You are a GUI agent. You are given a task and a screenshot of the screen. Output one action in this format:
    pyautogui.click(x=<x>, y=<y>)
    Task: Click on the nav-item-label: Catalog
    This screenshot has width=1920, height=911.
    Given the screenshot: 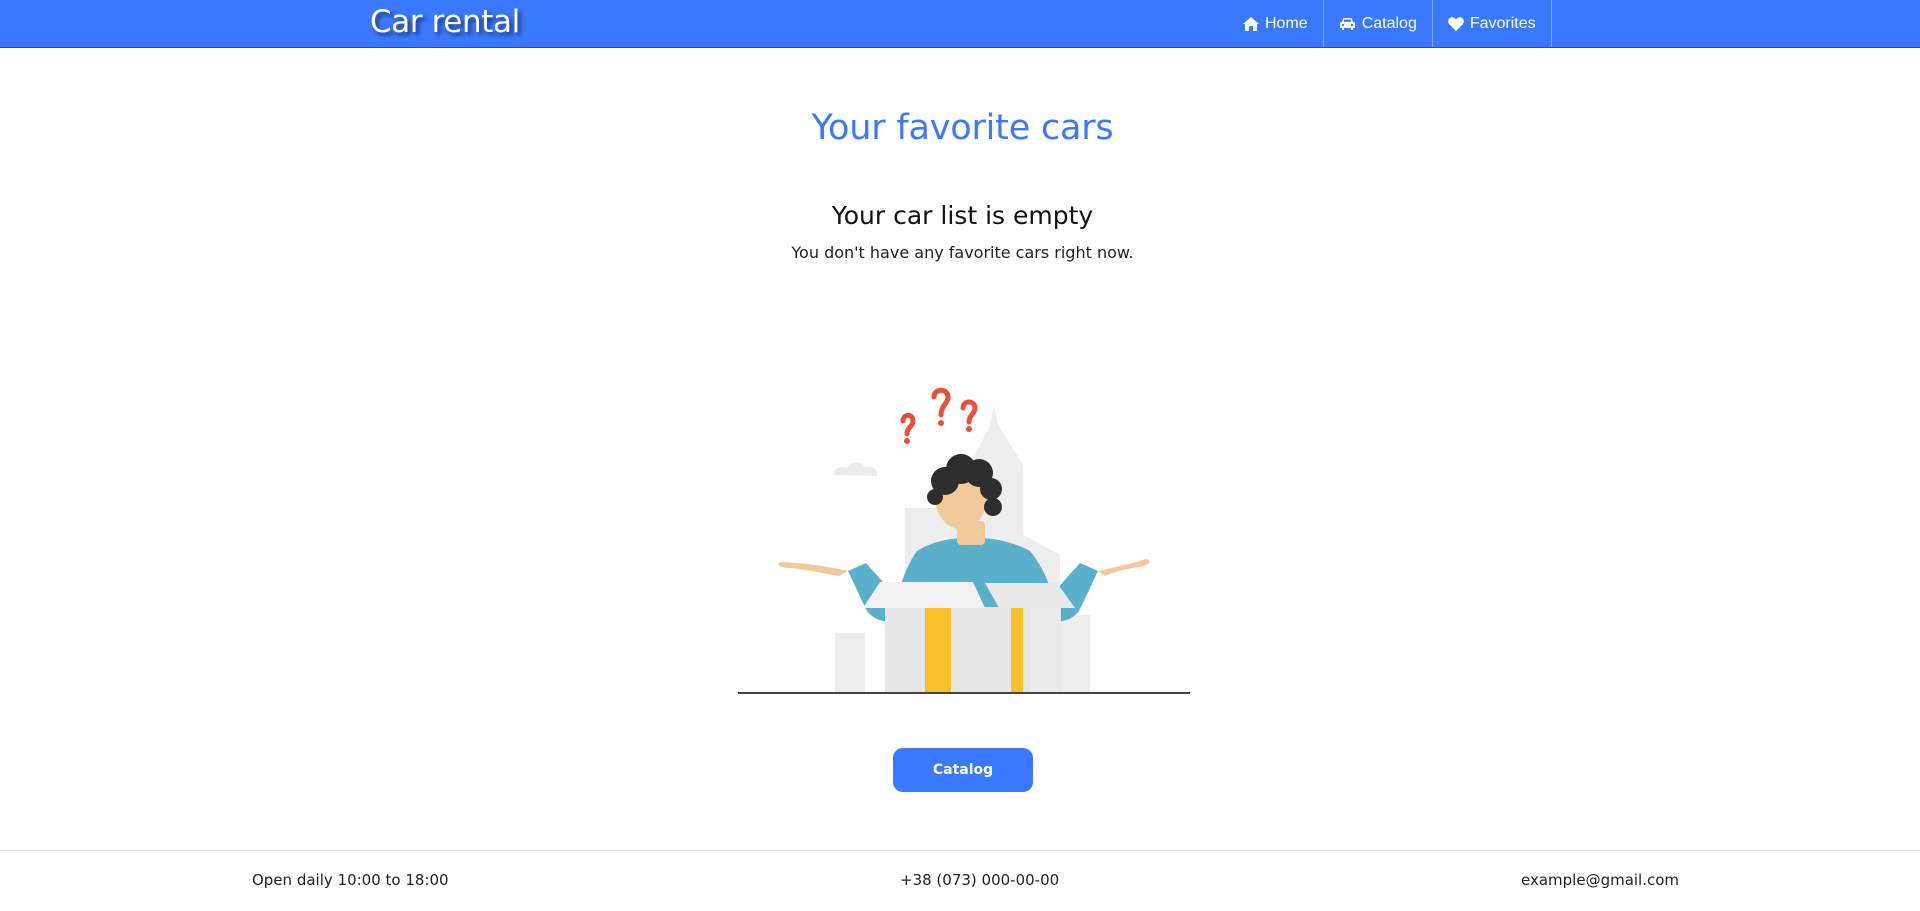 What is the action you would take?
    pyautogui.click(x=1389, y=23)
    